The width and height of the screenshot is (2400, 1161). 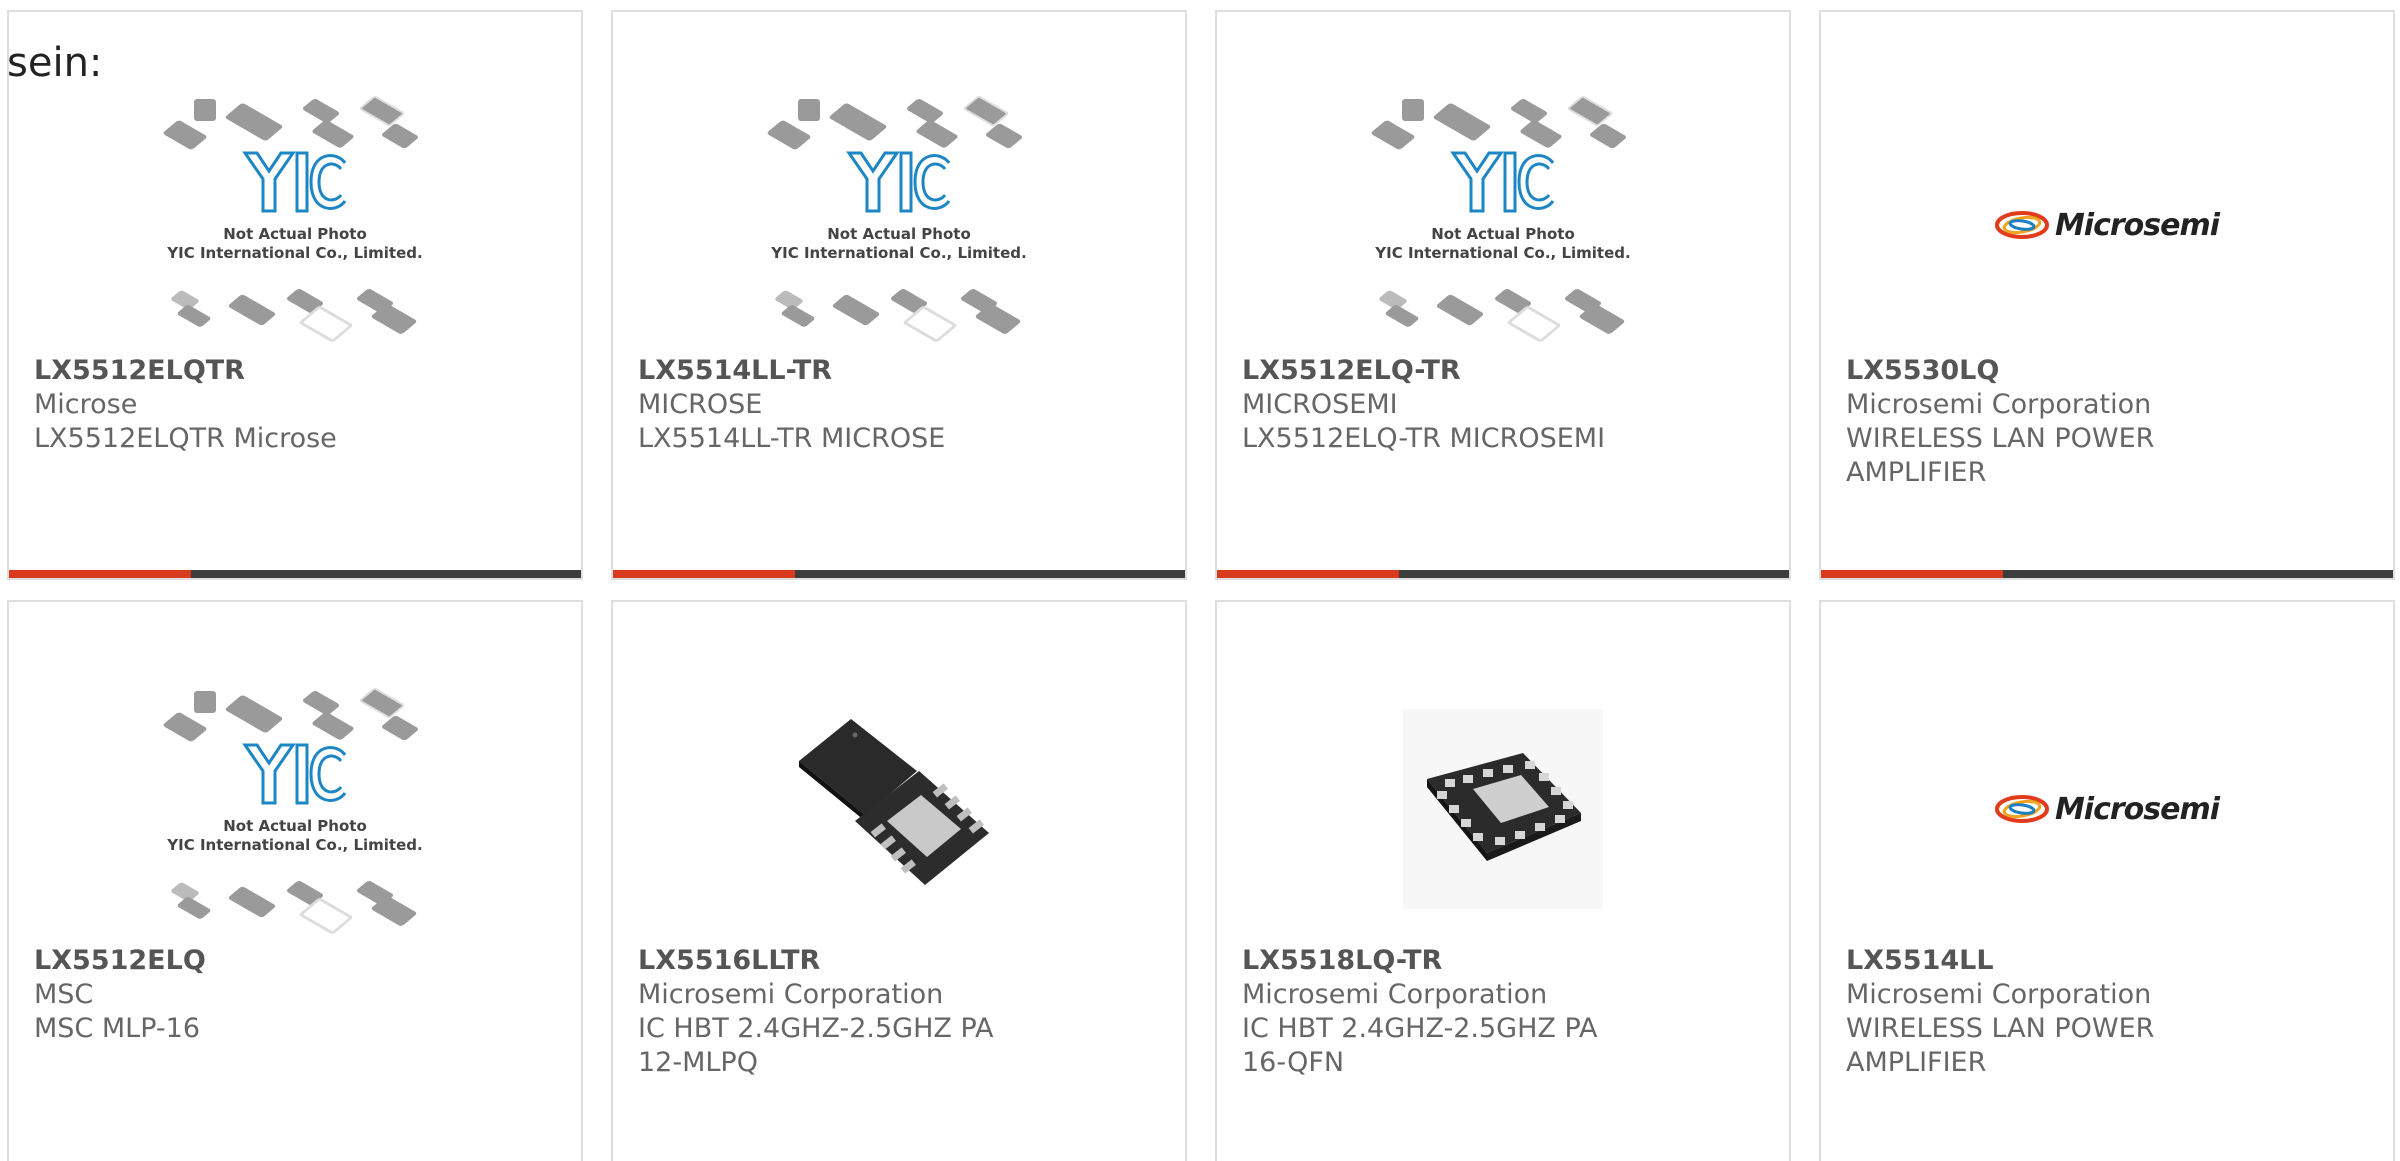 I want to click on qfn16-chip-photo, so click(x=1503, y=809).